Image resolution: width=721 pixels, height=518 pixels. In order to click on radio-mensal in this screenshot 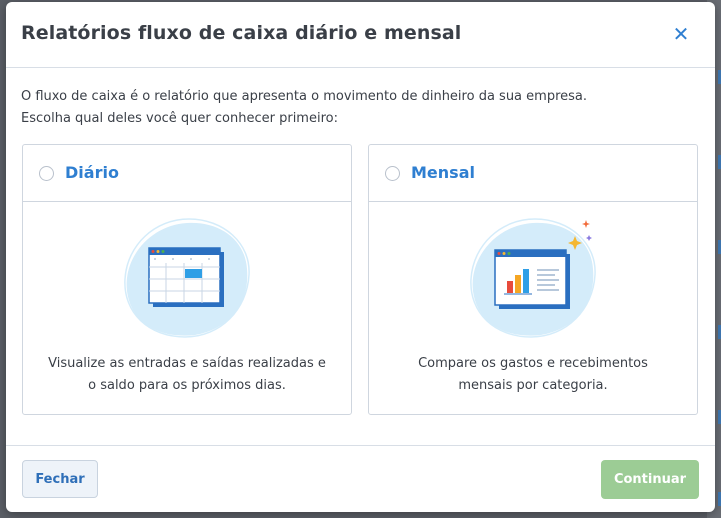, I will do `click(392, 173)`.